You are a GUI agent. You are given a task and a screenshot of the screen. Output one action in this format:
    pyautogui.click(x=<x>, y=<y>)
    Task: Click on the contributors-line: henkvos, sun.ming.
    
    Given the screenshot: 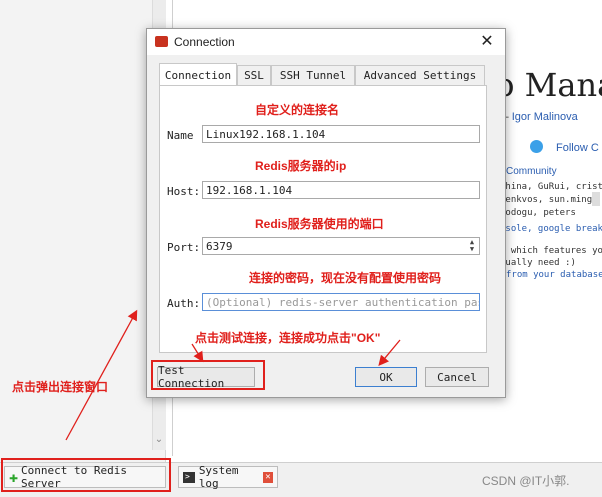 What is the action you would take?
    pyautogui.click(x=549, y=200)
    